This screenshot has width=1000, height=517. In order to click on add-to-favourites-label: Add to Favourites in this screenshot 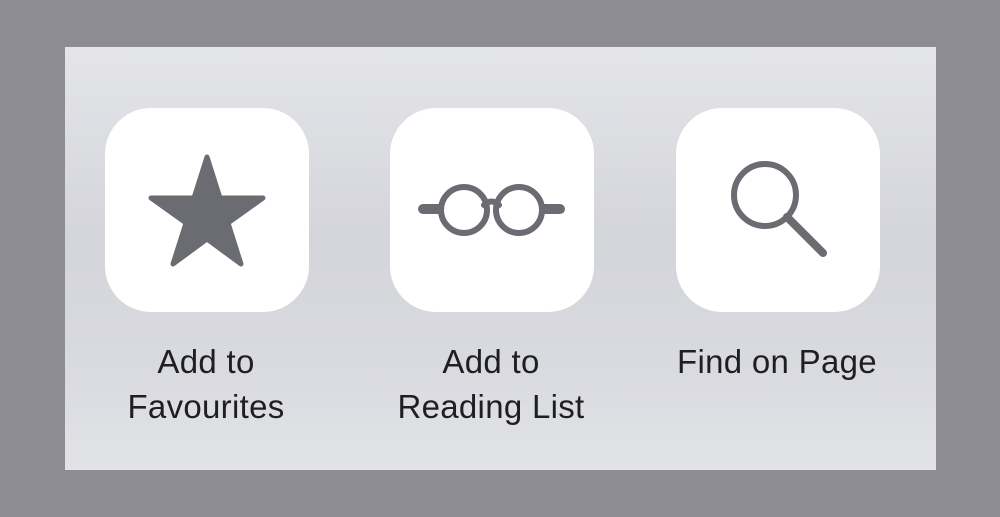, I will do `click(206, 384)`.